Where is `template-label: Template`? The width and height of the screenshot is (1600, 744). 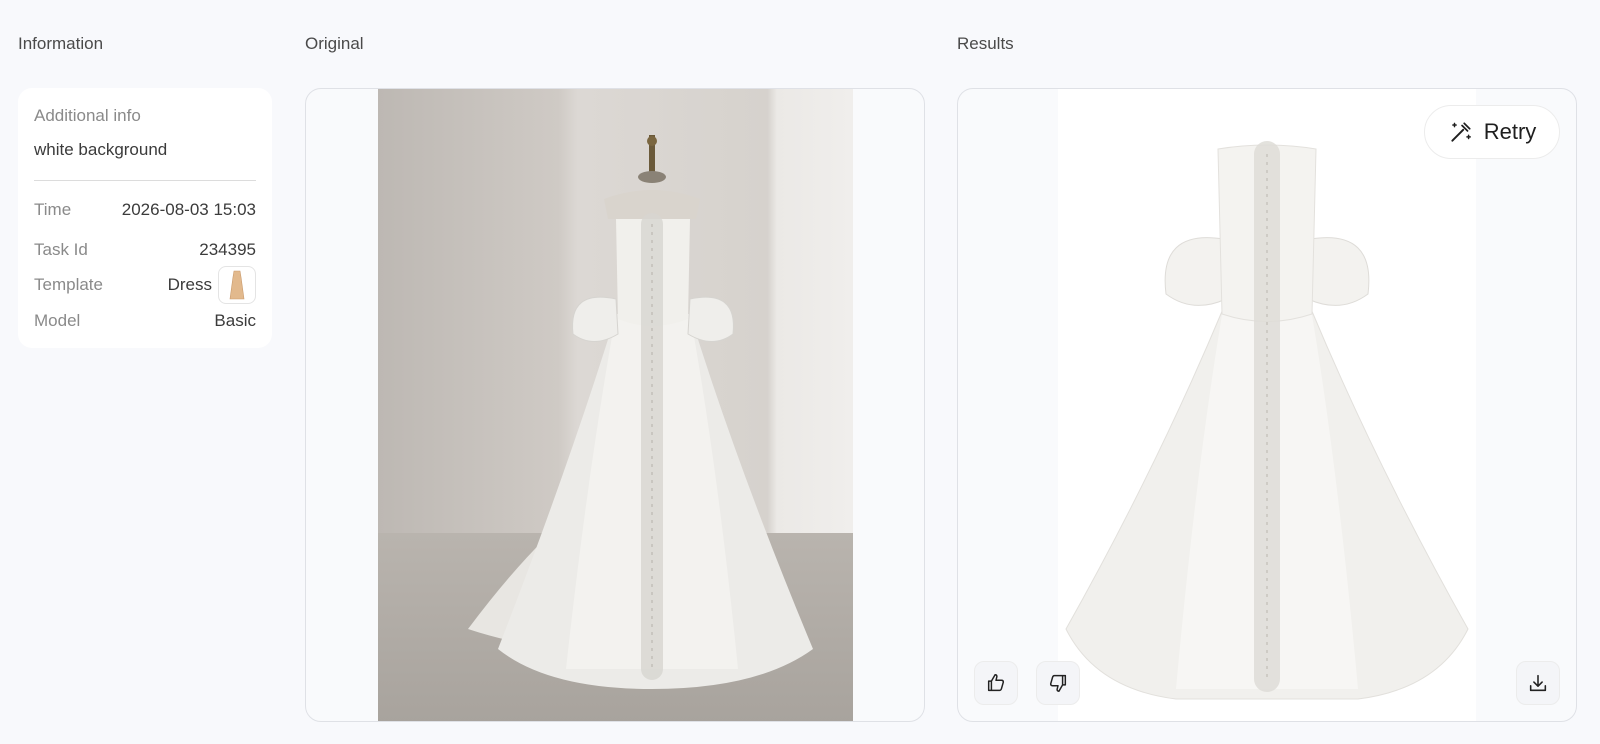 template-label: Template is located at coordinates (68, 284).